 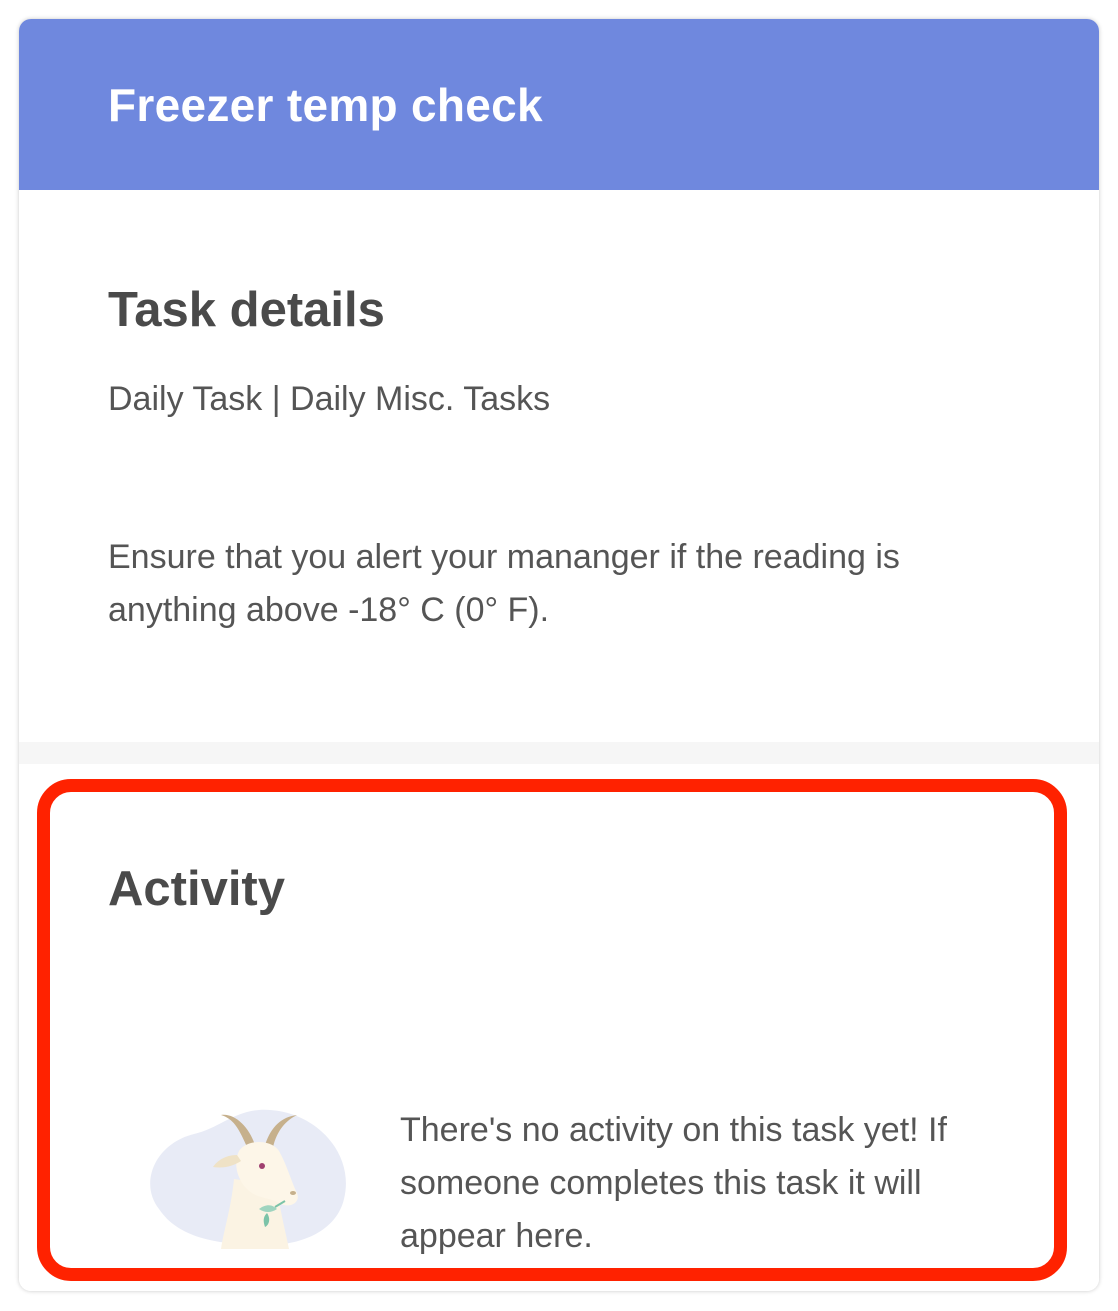 I want to click on section-divider, so click(x=559, y=753).